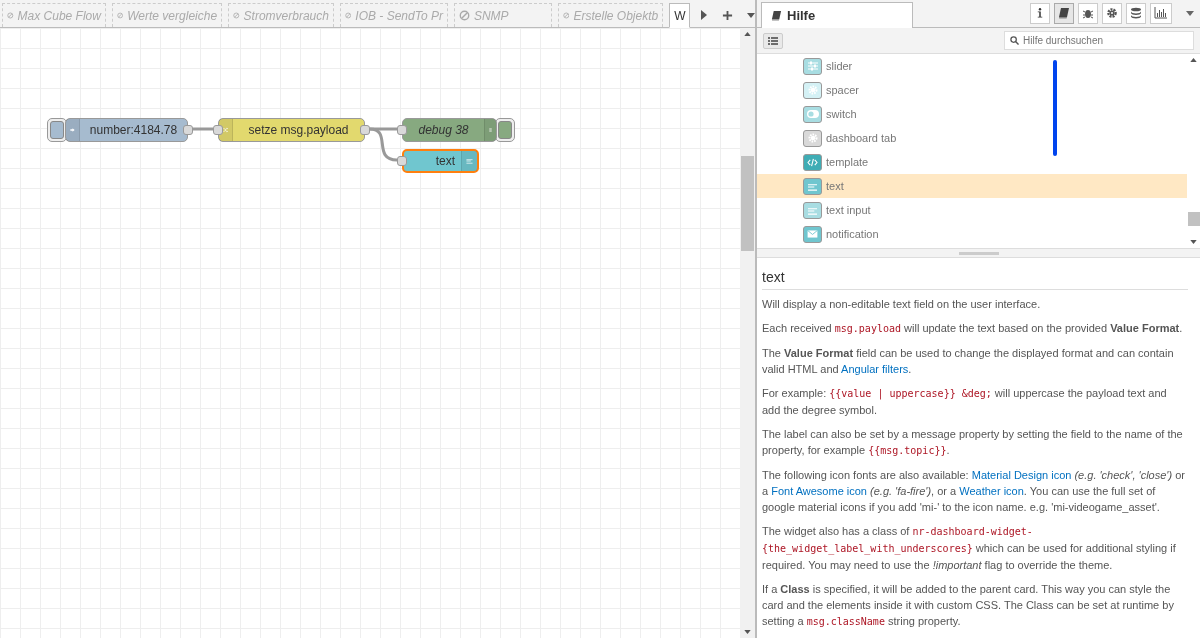 The image size is (1200, 638). Describe the element at coordinates (291, 130) in the screenshot. I see `flow-node: setze msg.payload` at that location.